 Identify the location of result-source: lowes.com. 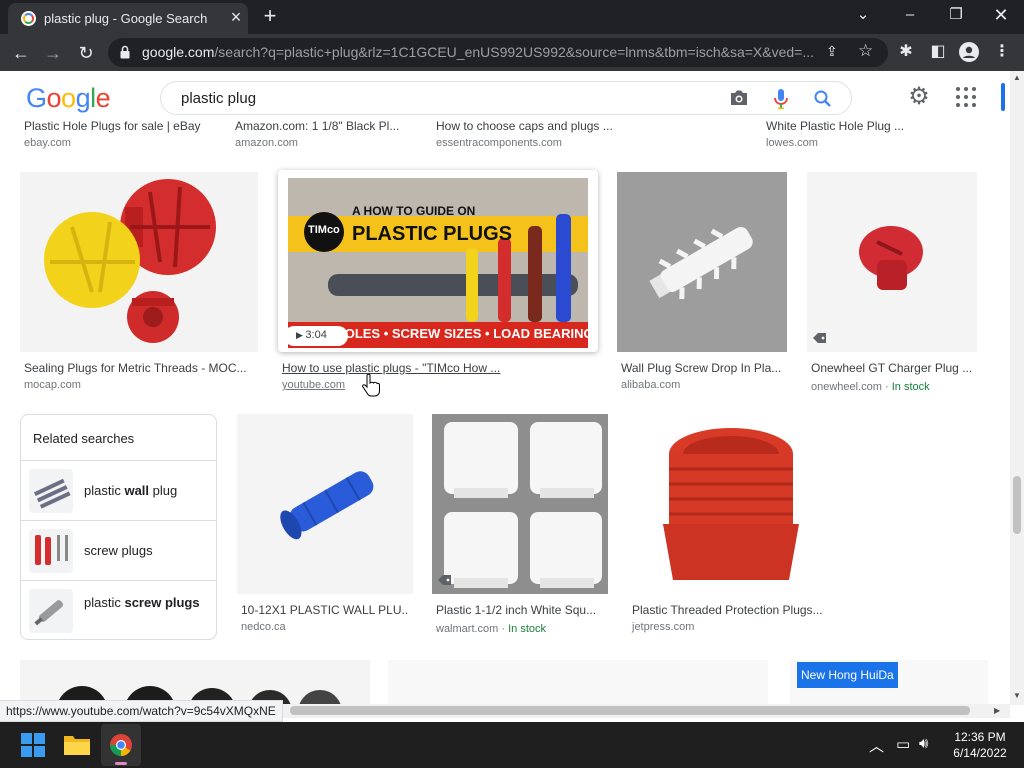
(792, 143).